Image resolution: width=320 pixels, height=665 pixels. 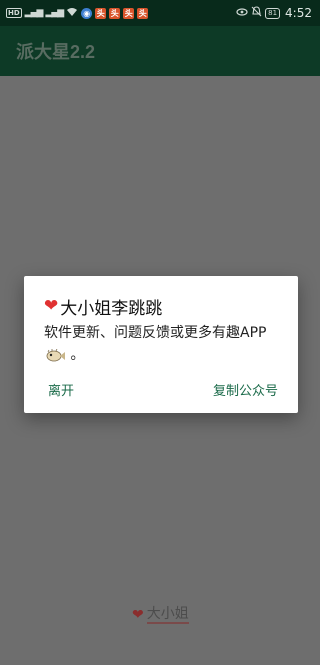 I want to click on app-icon-3: 头, so click(x=129, y=13).